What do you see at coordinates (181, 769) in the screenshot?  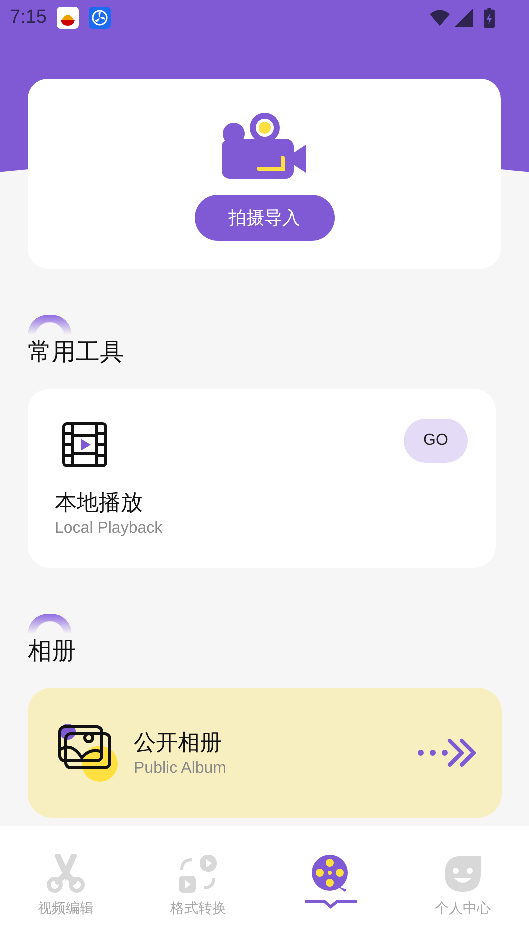 I see `card-subtitle: Public Album` at bounding box center [181, 769].